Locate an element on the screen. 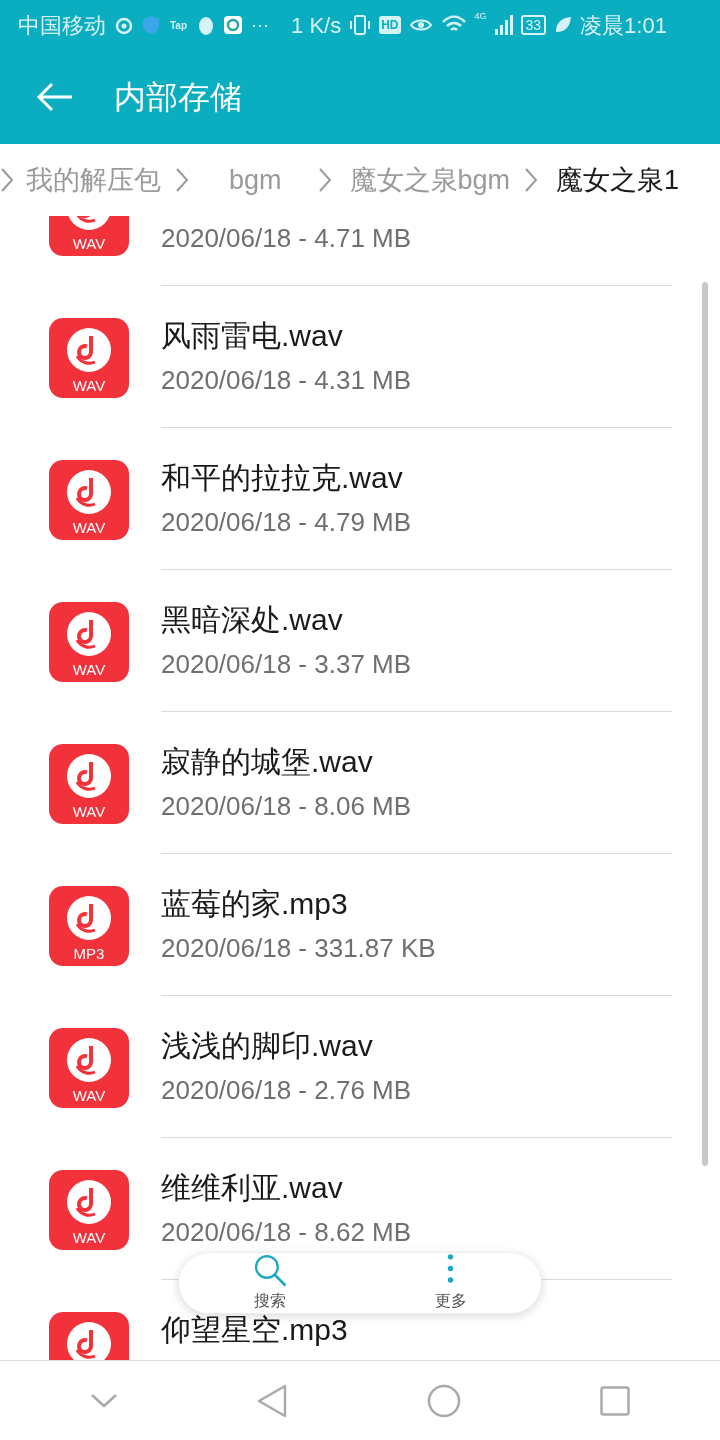  header-title: 内部存储 is located at coordinates (178, 97).